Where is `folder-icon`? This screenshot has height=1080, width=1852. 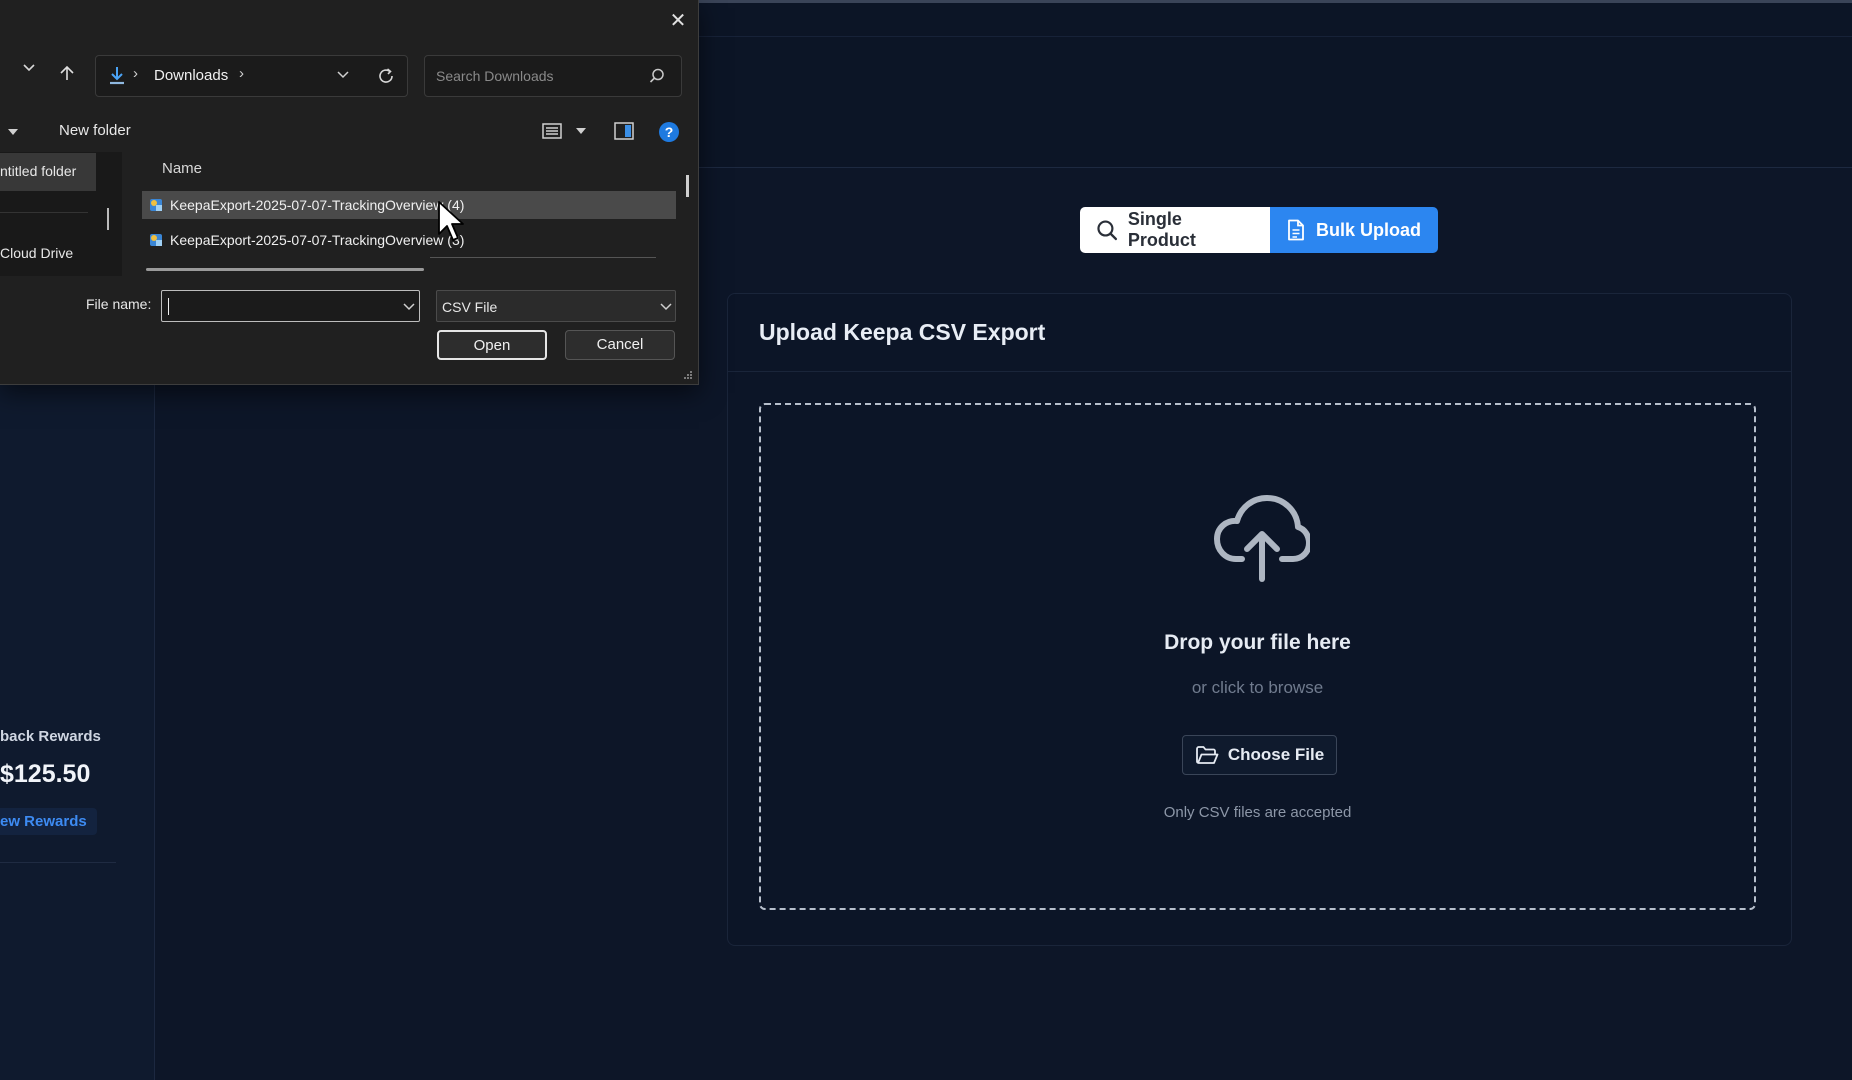
folder-icon is located at coordinates (1207, 755).